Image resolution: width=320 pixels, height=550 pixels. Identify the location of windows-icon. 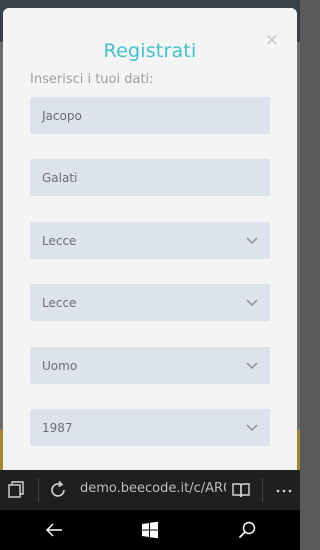
(150, 530).